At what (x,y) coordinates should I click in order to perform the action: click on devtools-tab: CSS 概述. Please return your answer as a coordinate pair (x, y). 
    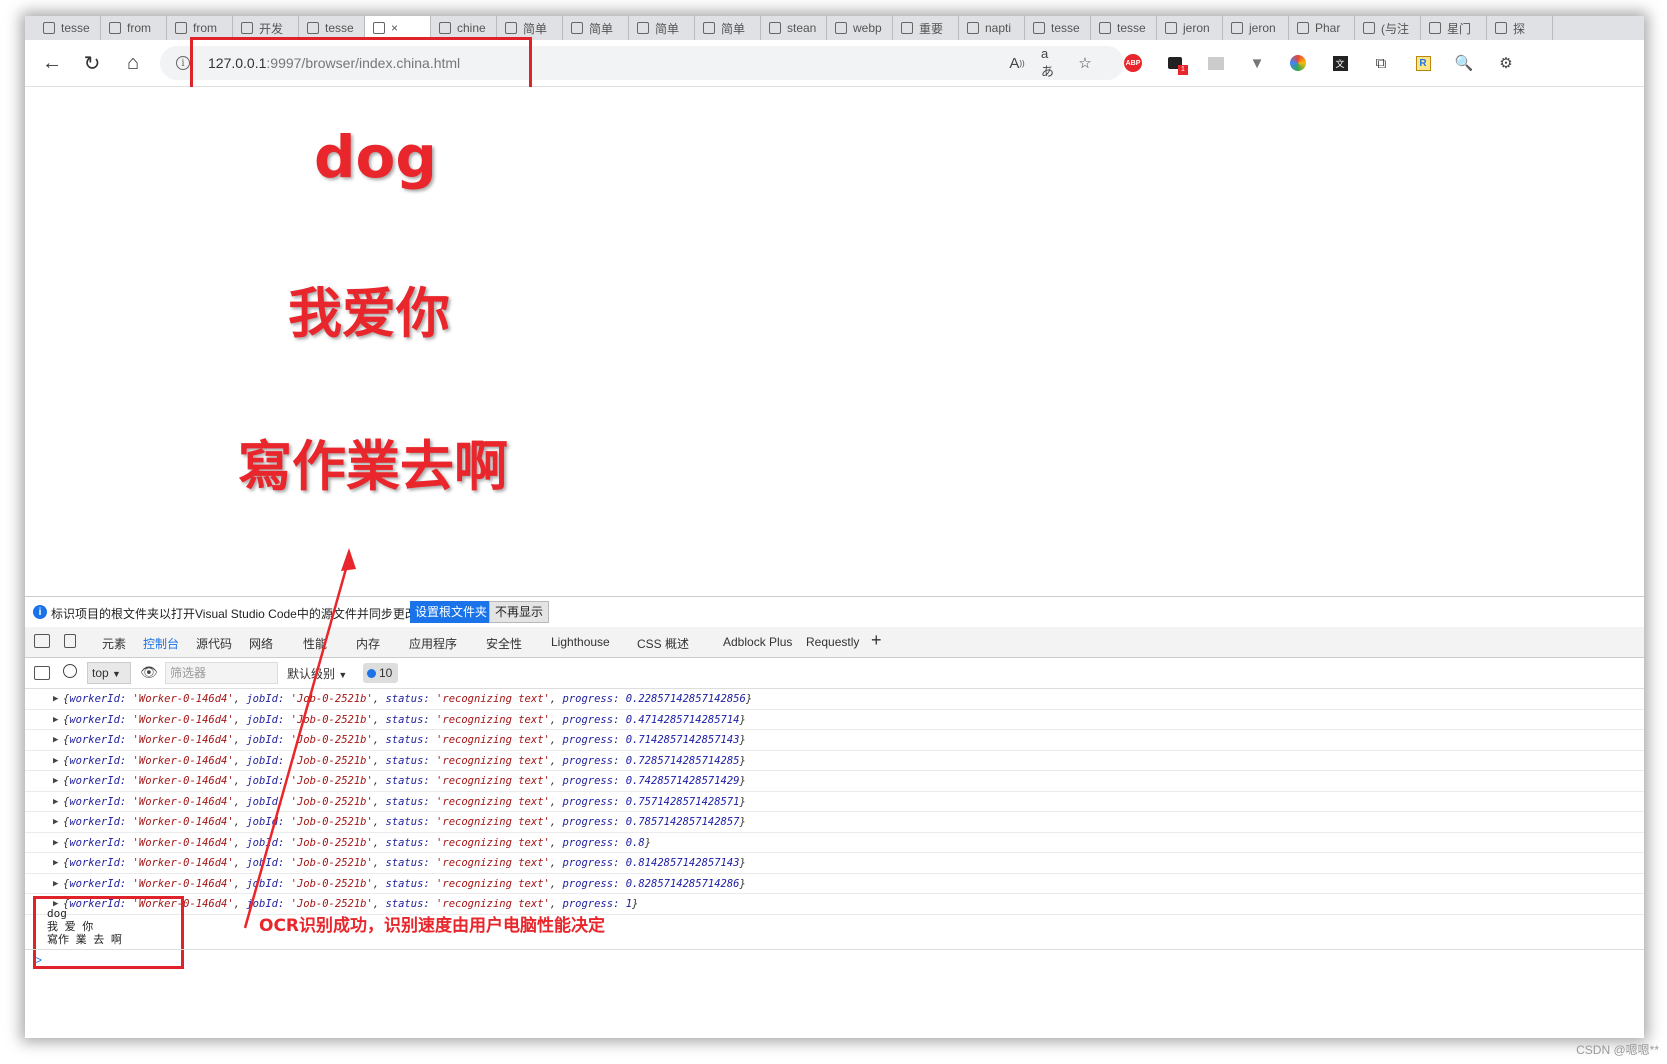
    Looking at the image, I should click on (663, 643).